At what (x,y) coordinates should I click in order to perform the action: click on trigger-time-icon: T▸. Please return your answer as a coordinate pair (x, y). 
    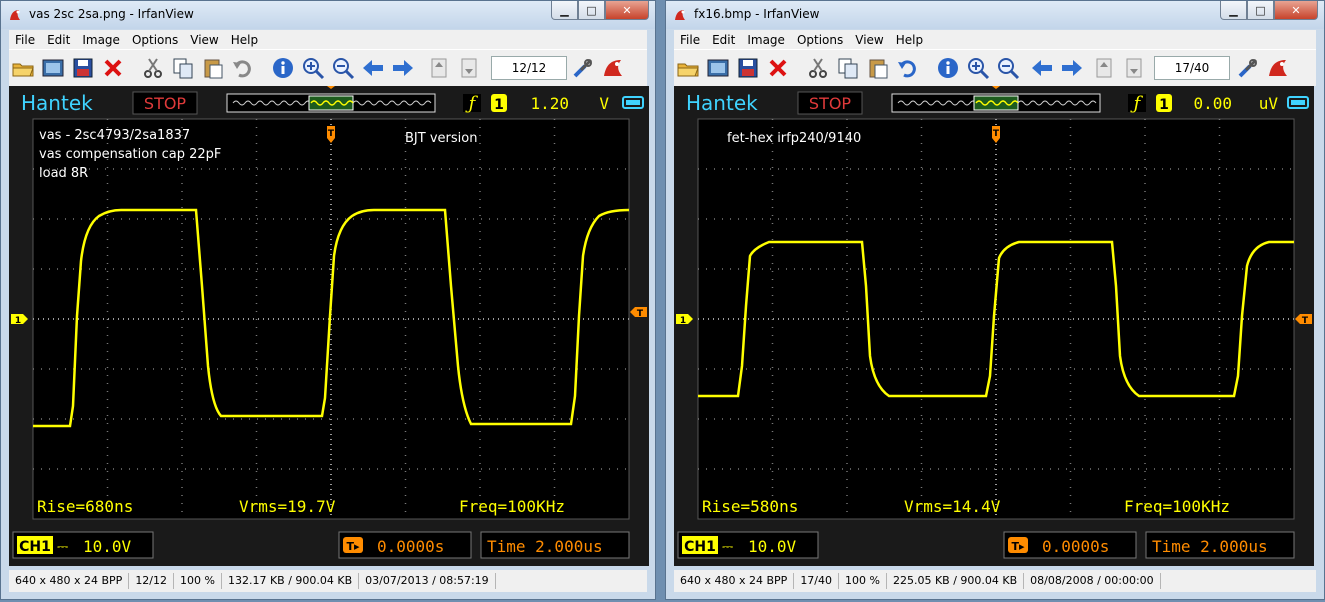
    Looking at the image, I should click on (353, 546).